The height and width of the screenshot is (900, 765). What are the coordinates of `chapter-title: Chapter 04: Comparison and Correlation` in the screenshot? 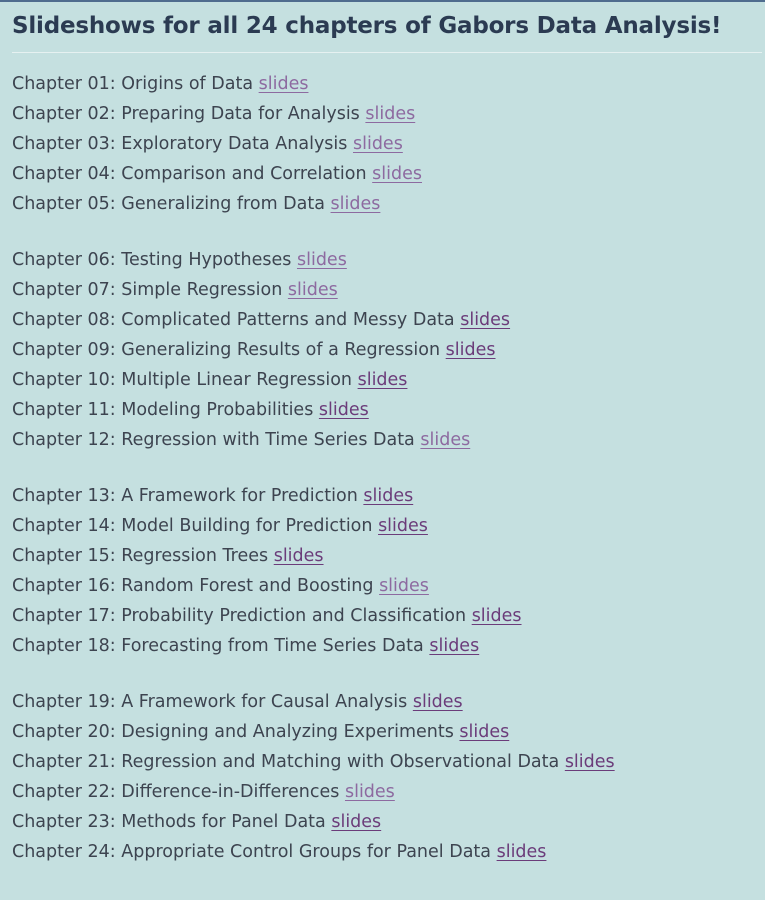 It's located at (189, 174).